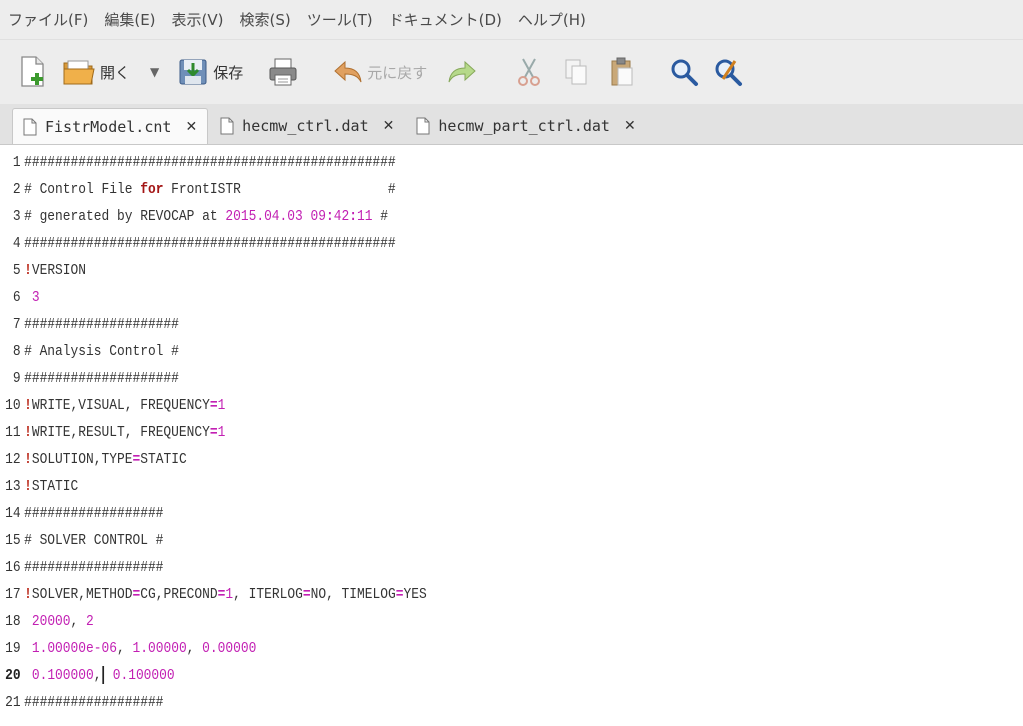 This screenshot has height=726, width=1023. What do you see at coordinates (105, 459) in the screenshot?
I see `code-text: !SOLUTION,TYPE=STATIC` at bounding box center [105, 459].